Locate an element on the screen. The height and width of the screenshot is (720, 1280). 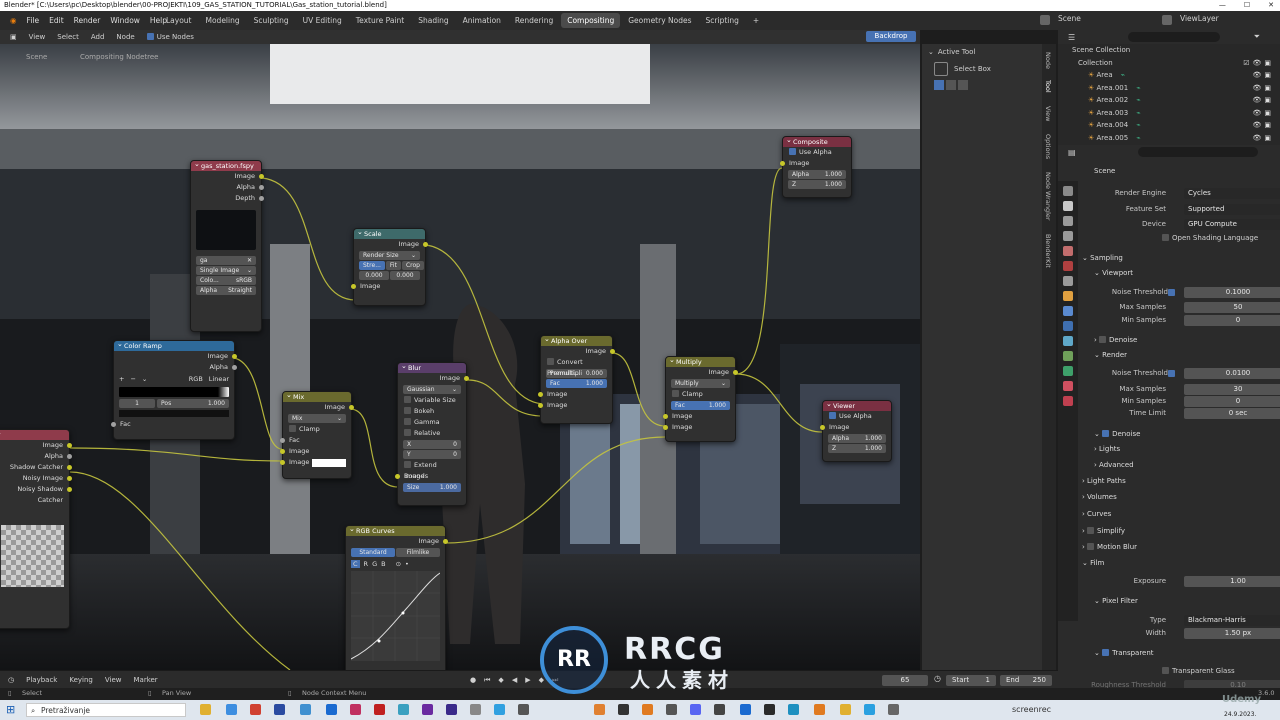
feature-set-select: Supported is located at coordinates (1232, 209).